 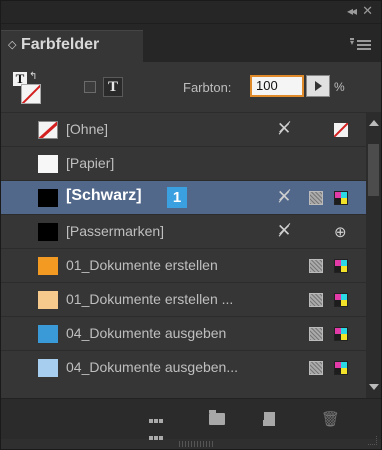 What do you see at coordinates (372, 440) in the screenshot?
I see `resize-corner-icon` at bounding box center [372, 440].